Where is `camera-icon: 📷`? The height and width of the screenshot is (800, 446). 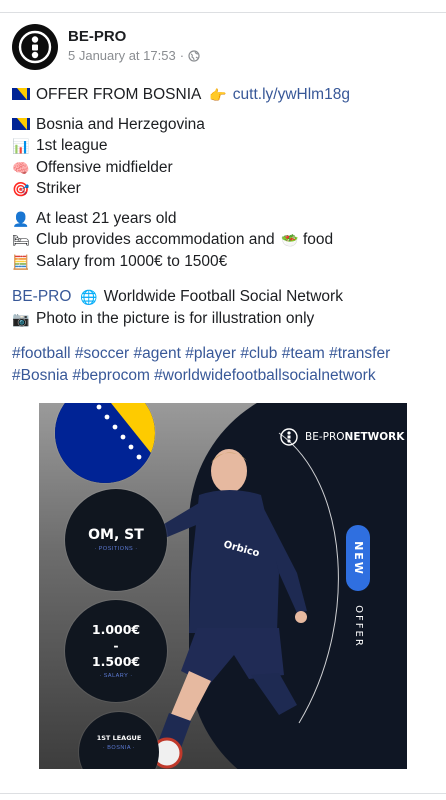 camera-icon: 📷 is located at coordinates (21, 318).